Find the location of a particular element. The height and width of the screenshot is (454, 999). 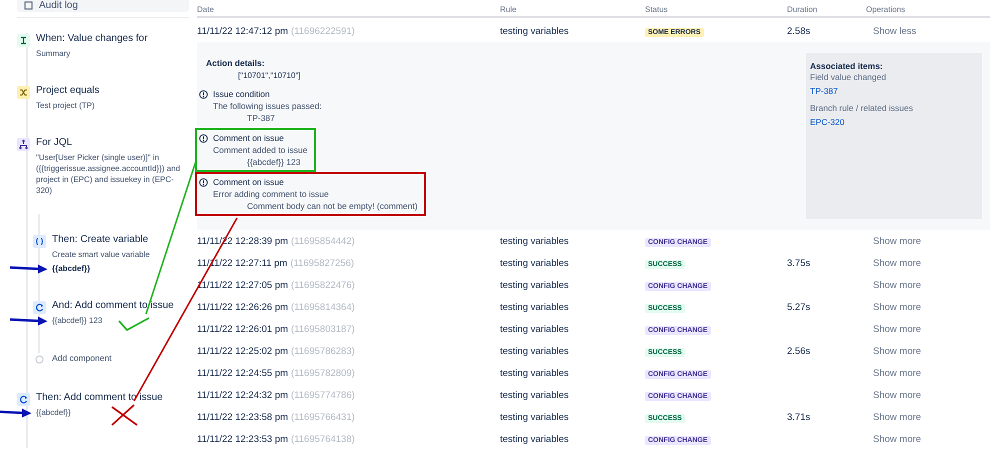

entry-description: Comment added to issue is located at coordinates (260, 150).